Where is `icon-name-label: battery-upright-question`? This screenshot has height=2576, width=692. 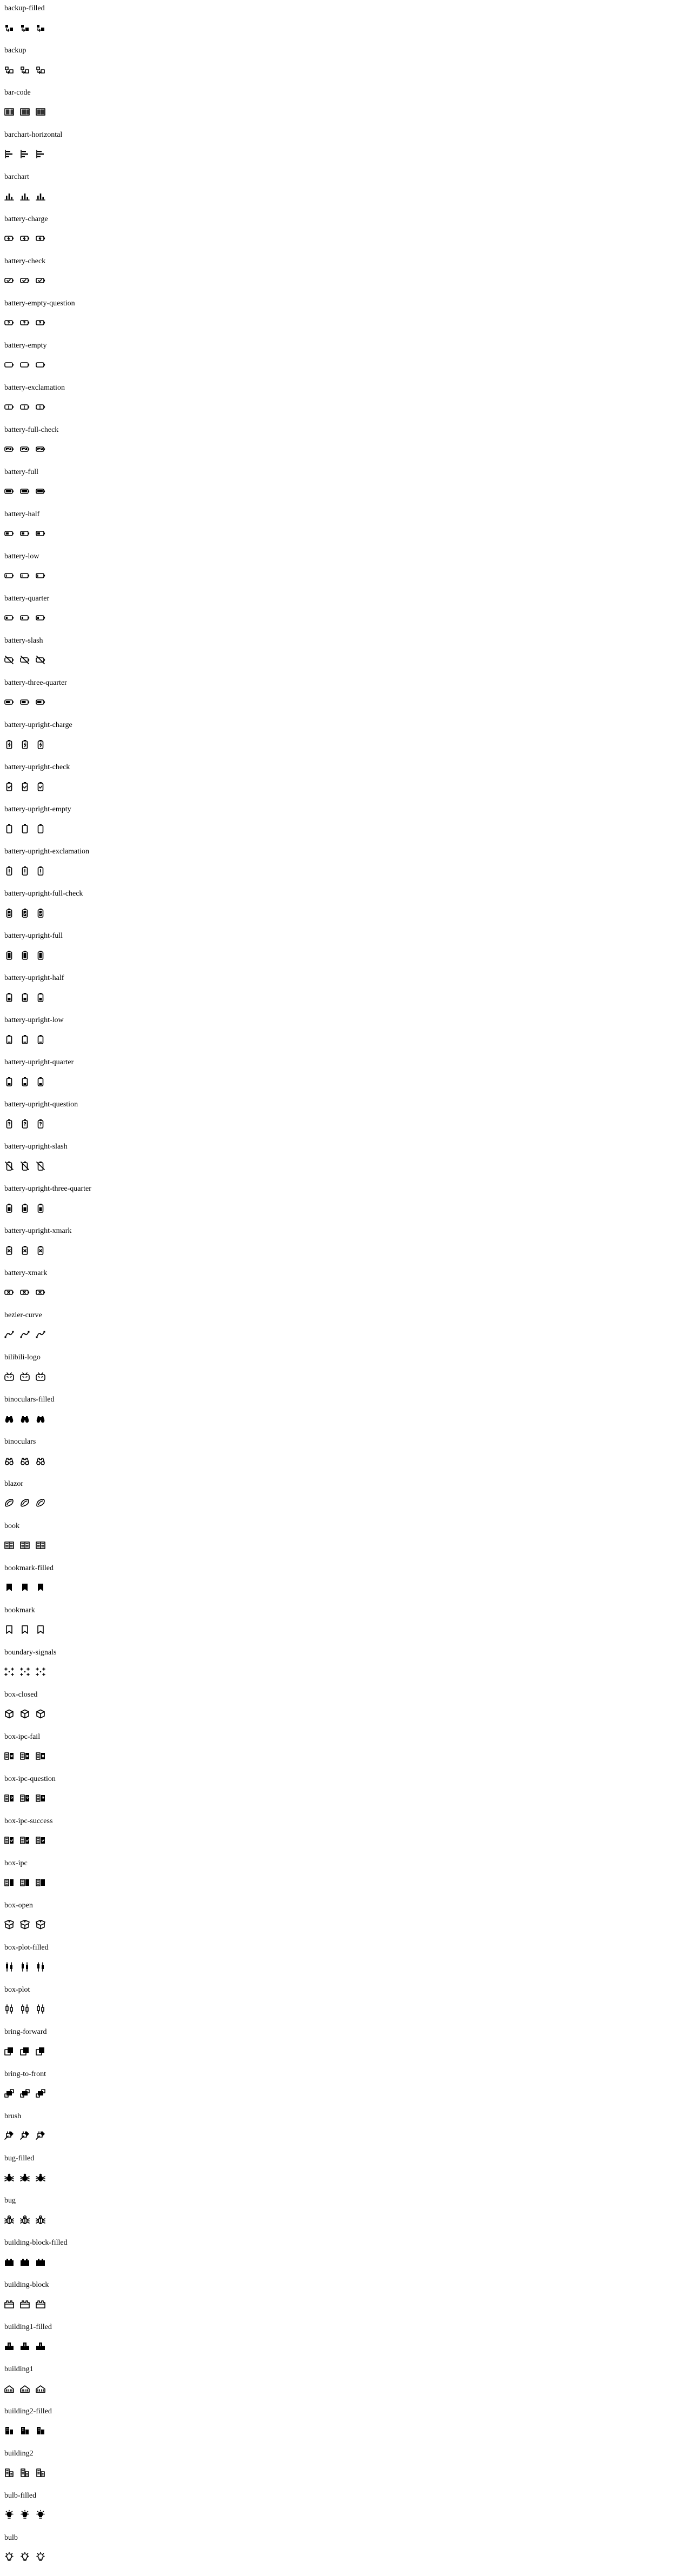 icon-name-label: battery-upright-question is located at coordinates (41, 1104).